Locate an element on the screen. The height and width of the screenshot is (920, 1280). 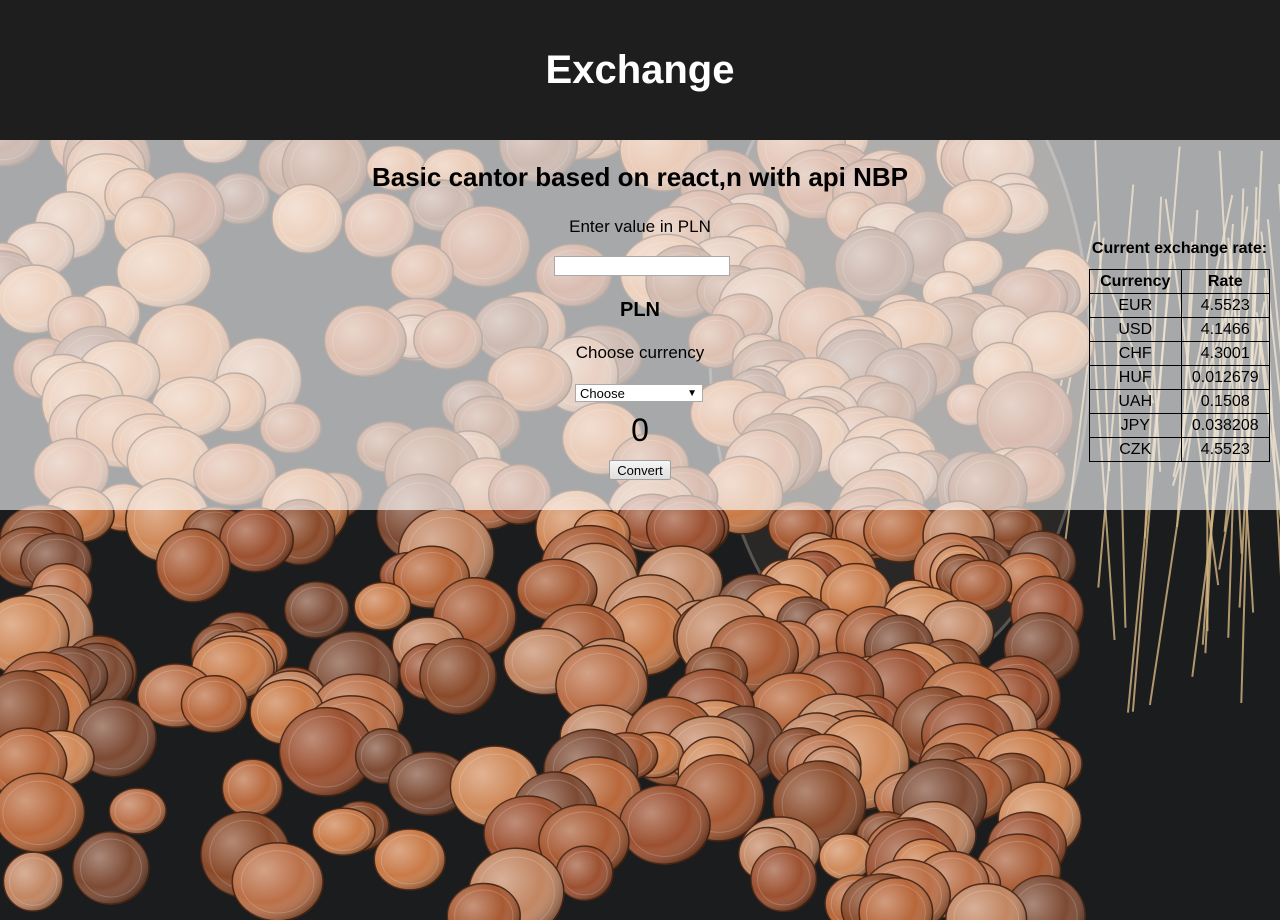
table-row: CHF 4.3001 is located at coordinates (1179, 353).